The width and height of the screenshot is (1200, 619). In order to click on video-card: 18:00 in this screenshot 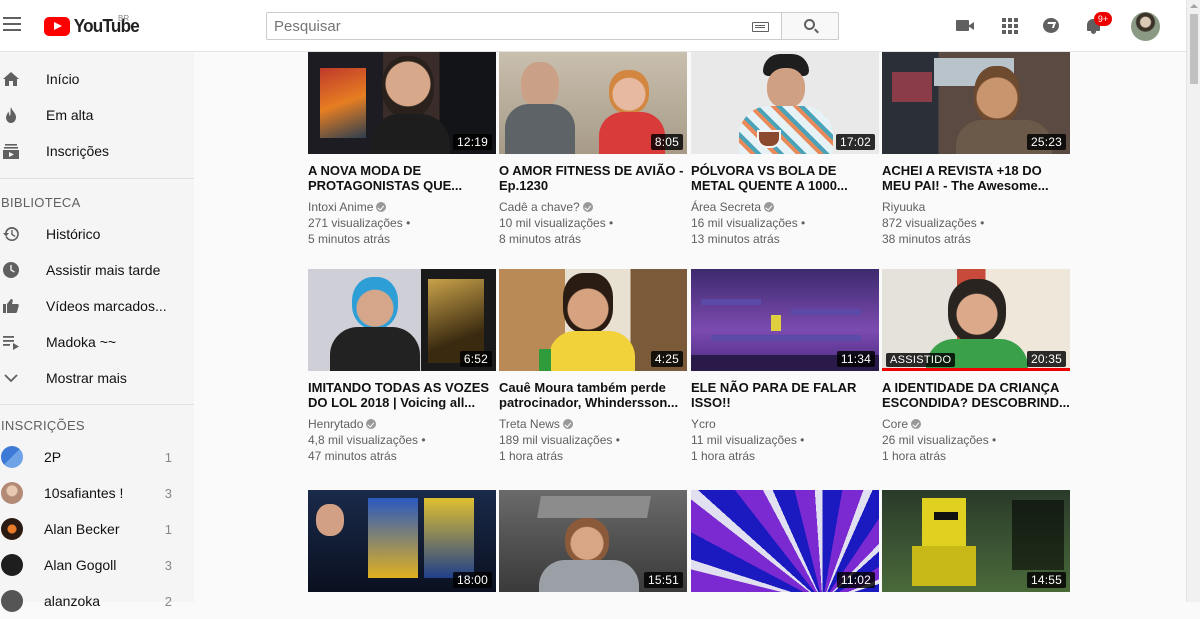, I will do `click(402, 541)`.